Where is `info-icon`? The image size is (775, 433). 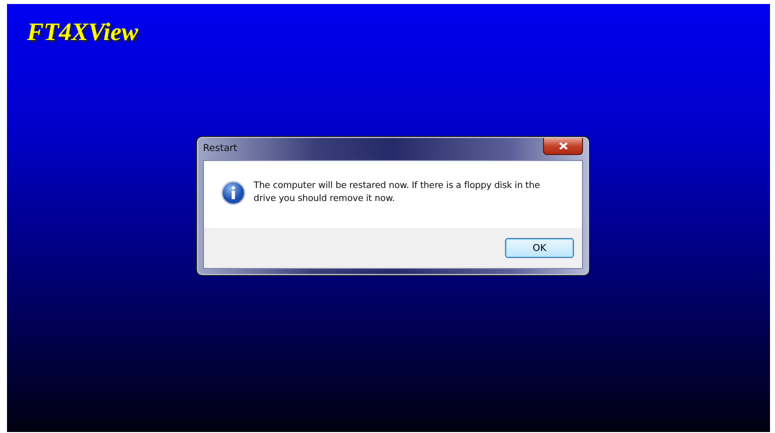
info-icon is located at coordinates (233, 193).